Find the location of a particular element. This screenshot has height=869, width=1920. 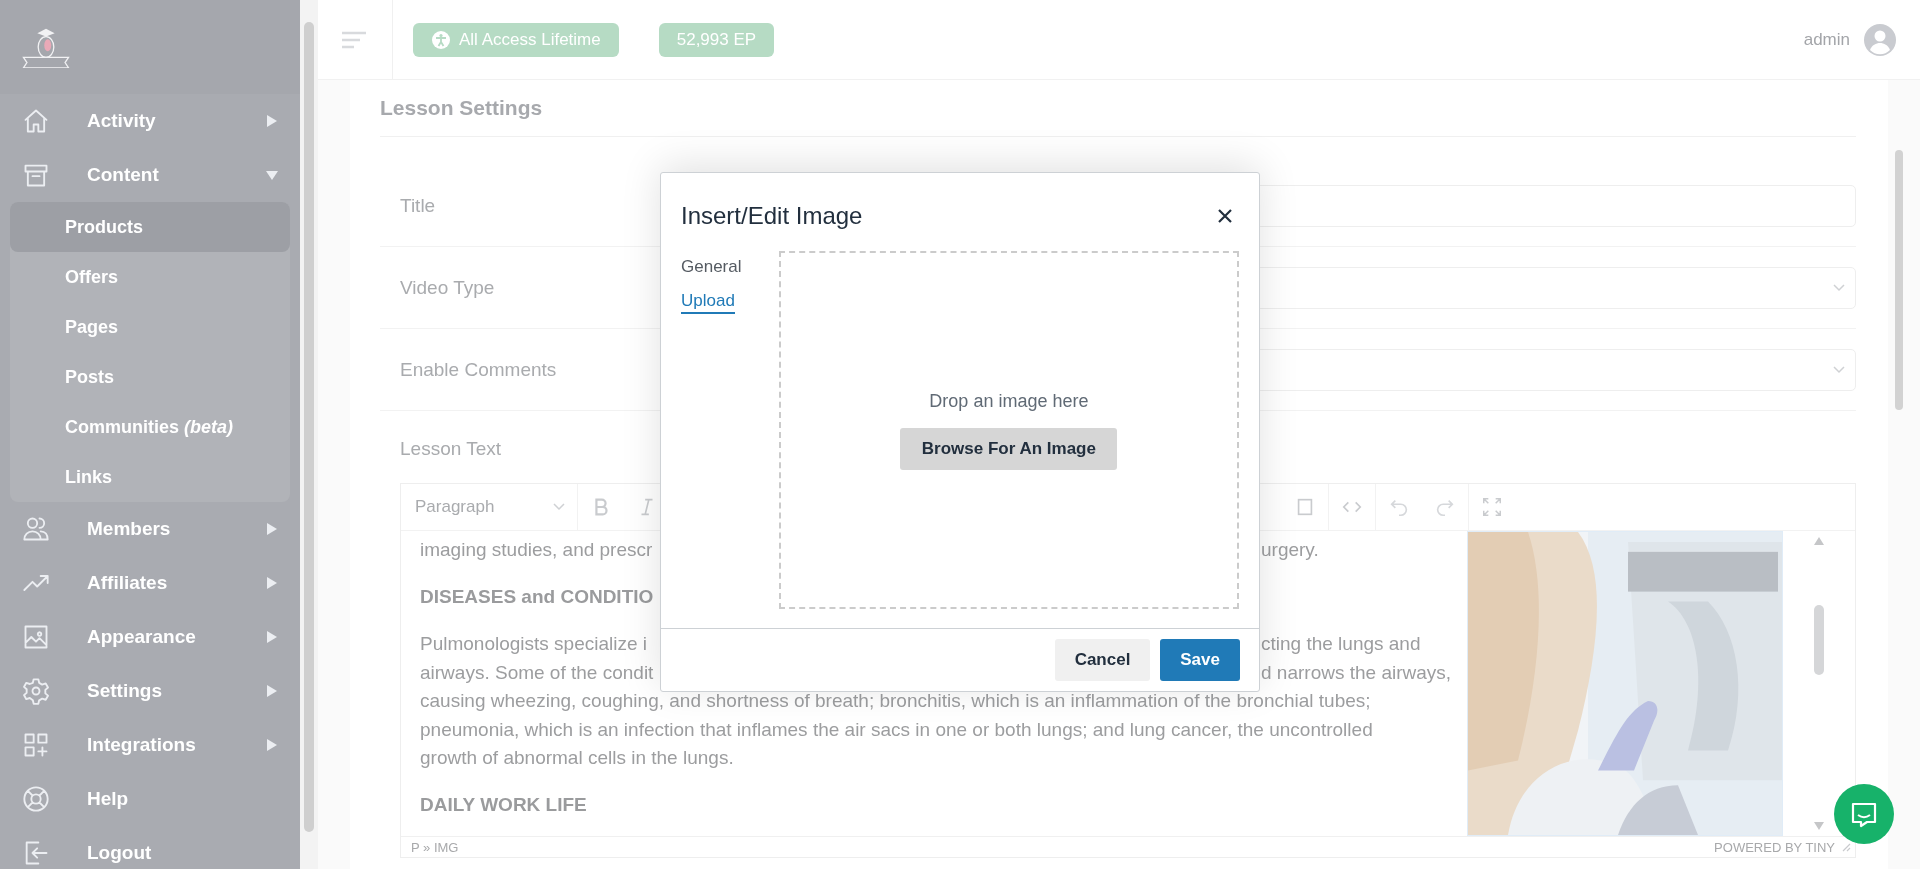

body-text: pneumonia, which is an infection that inflames the air sacs in one or both lungs; and lung cancer, the uncontrolled is located at coordinates (896, 729).